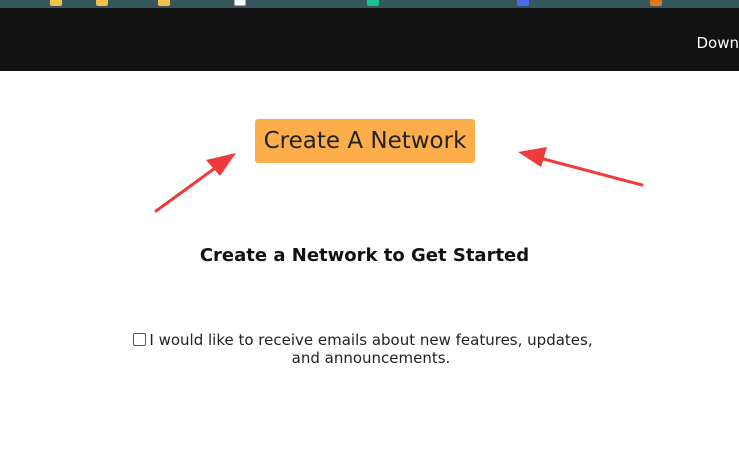  I want to click on green-app-icon, so click(373, 3).